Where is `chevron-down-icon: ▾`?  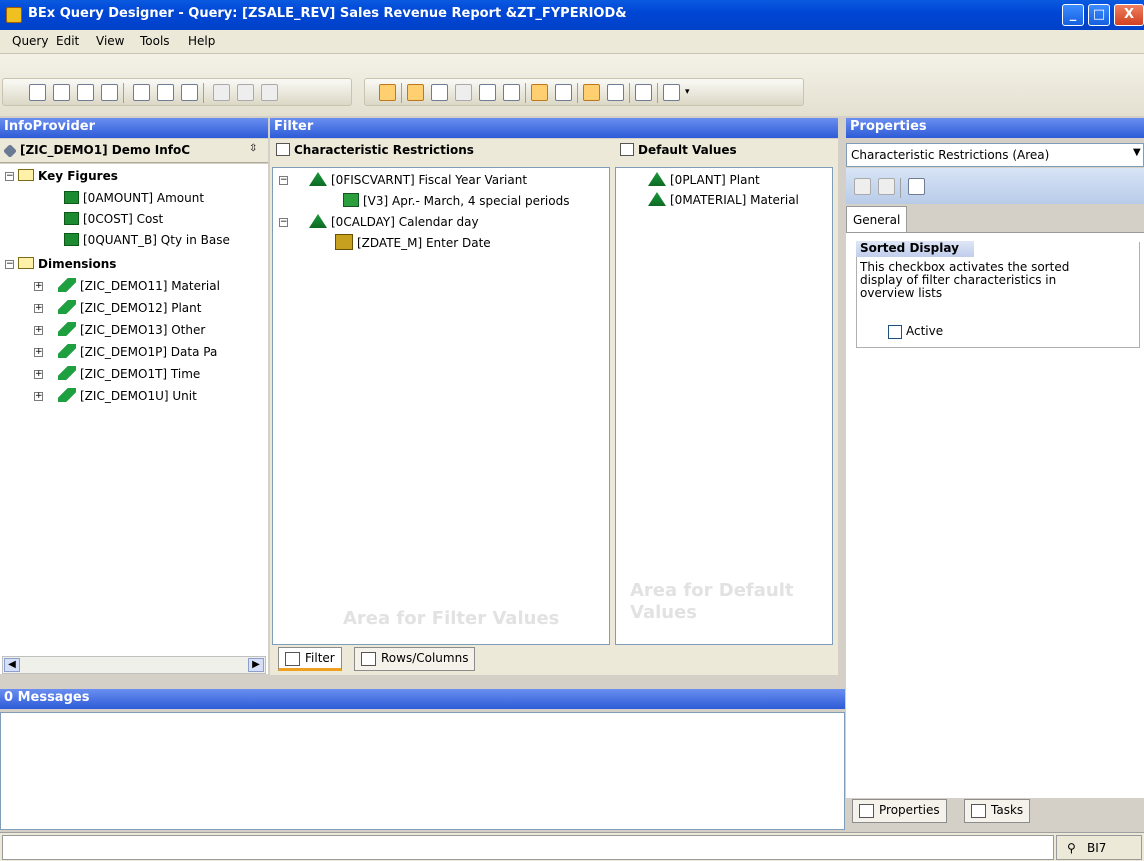
chevron-down-icon: ▾ is located at coordinates (689, 92).